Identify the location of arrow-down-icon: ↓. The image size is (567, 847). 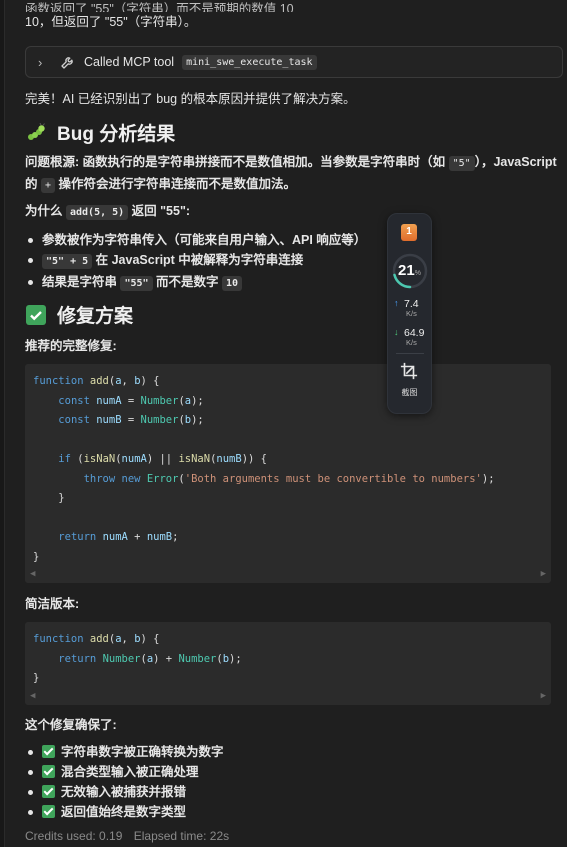
(396, 332).